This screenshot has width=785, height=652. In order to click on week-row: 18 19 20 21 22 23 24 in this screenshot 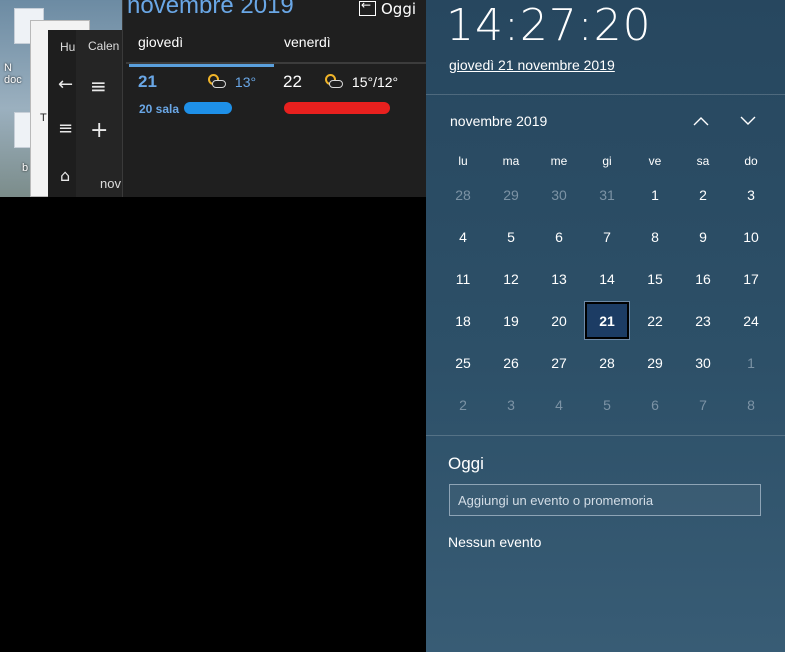, I will do `click(607, 321)`.